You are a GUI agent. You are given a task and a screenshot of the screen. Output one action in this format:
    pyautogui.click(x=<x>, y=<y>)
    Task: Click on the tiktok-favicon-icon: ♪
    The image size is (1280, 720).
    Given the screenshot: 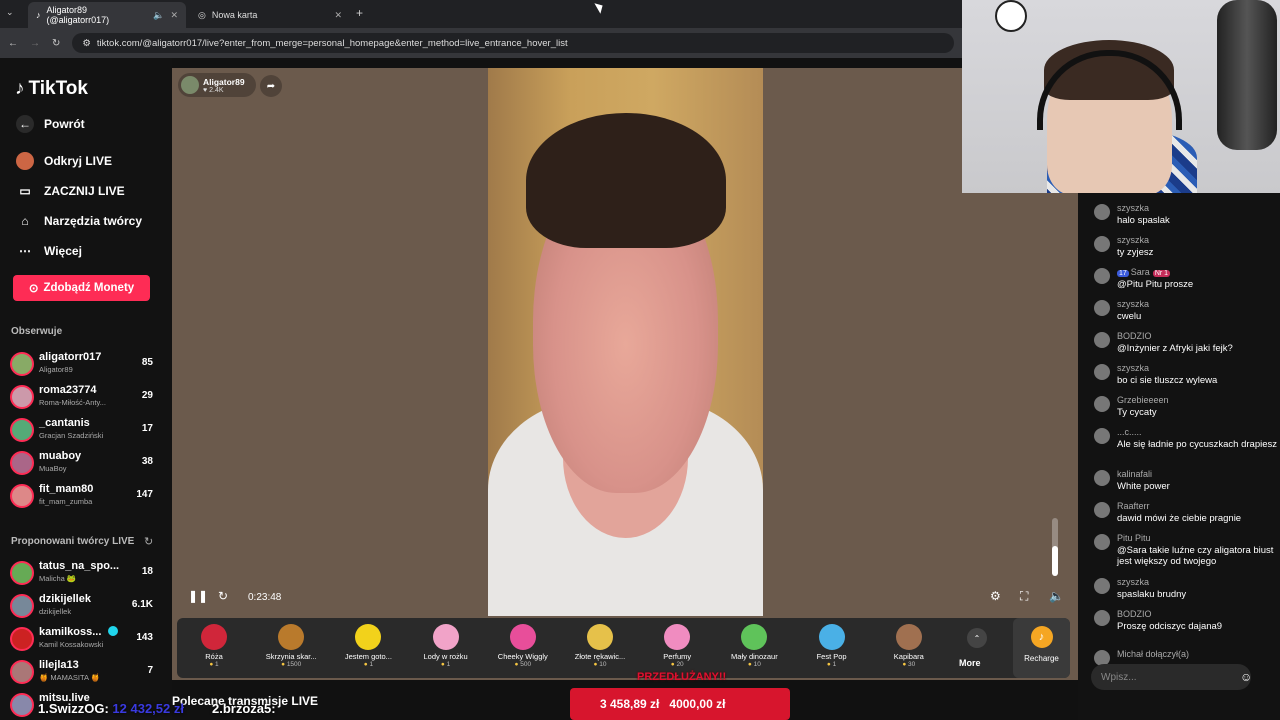 What is the action you would take?
    pyautogui.click(x=38, y=15)
    